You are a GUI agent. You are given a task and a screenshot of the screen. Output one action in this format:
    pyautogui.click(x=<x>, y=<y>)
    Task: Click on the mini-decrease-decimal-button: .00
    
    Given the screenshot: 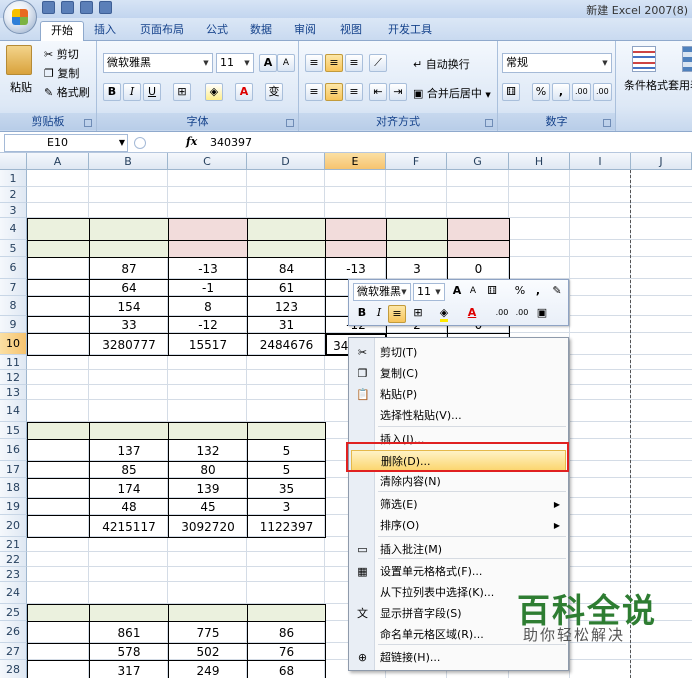 What is the action you would take?
    pyautogui.click(x=522, y=314)
    